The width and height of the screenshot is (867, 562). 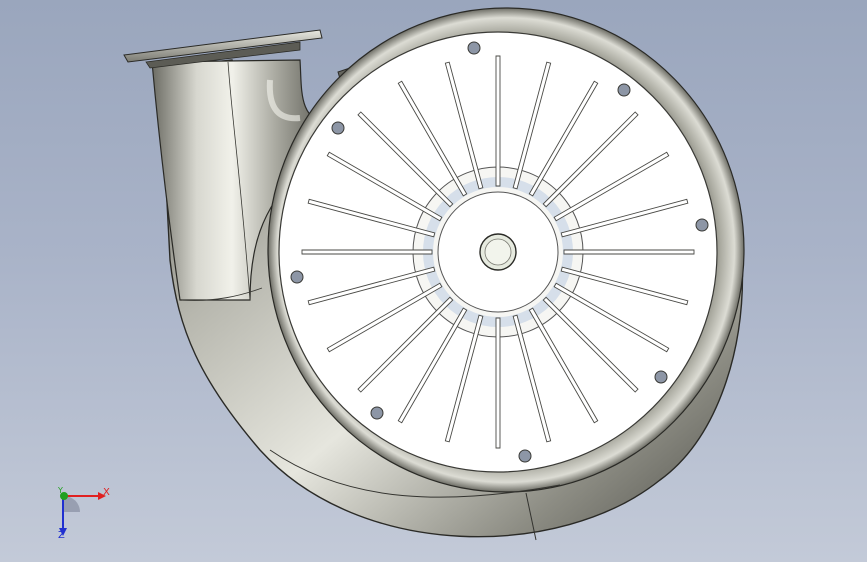 I want to click on z-axis-label: Z, so click(x=61, y=535).